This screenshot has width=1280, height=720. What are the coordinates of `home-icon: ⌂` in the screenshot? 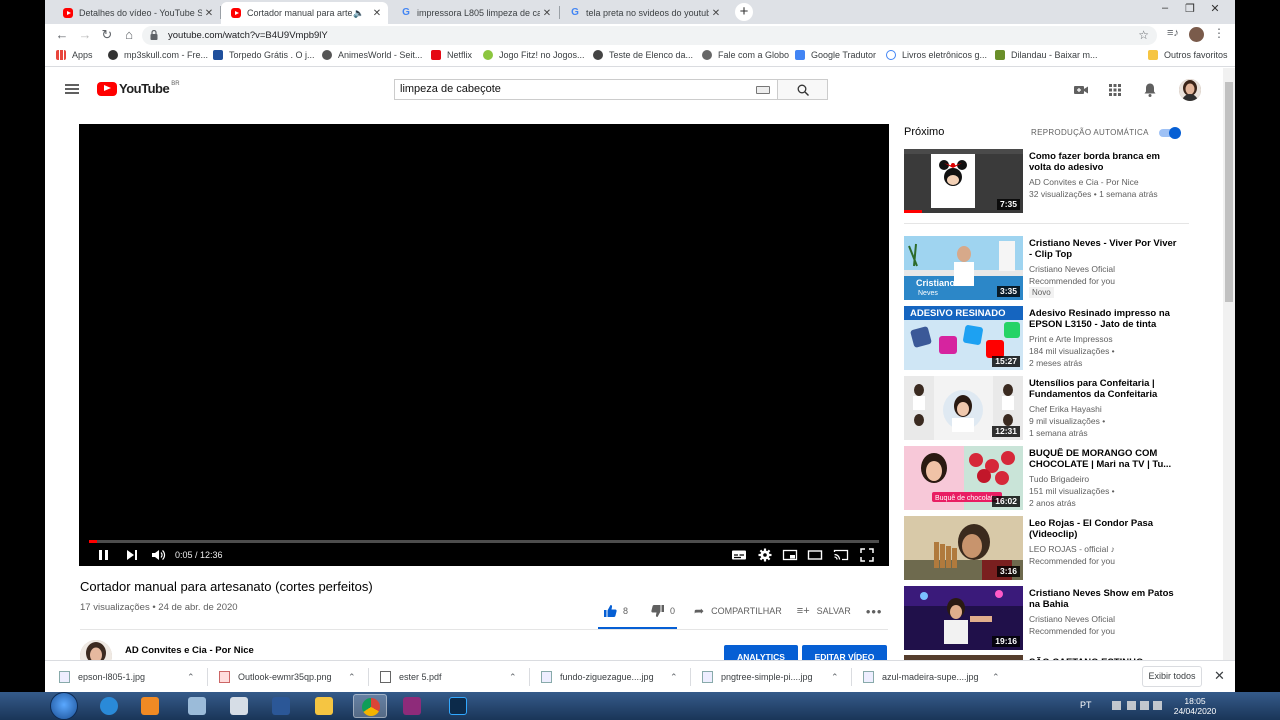 It's located at (129, 35).